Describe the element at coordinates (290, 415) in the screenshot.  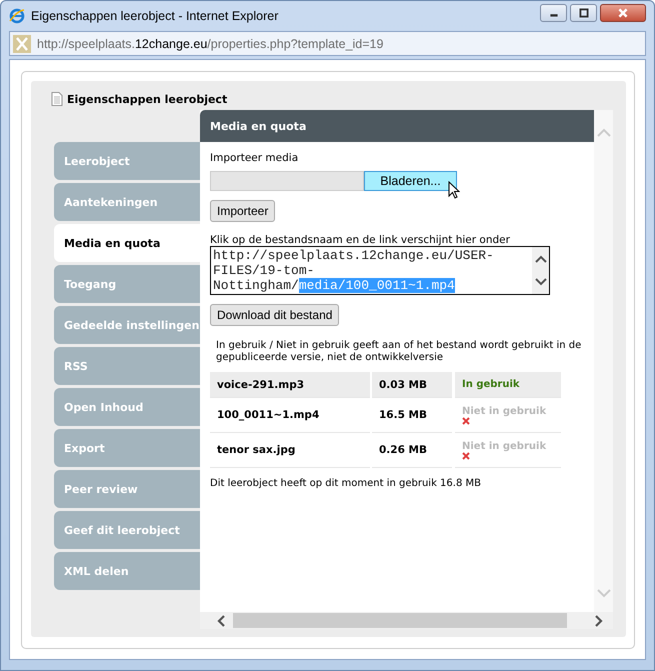
I see `file-name-cell: 100_0011~1.mp4` at that location.